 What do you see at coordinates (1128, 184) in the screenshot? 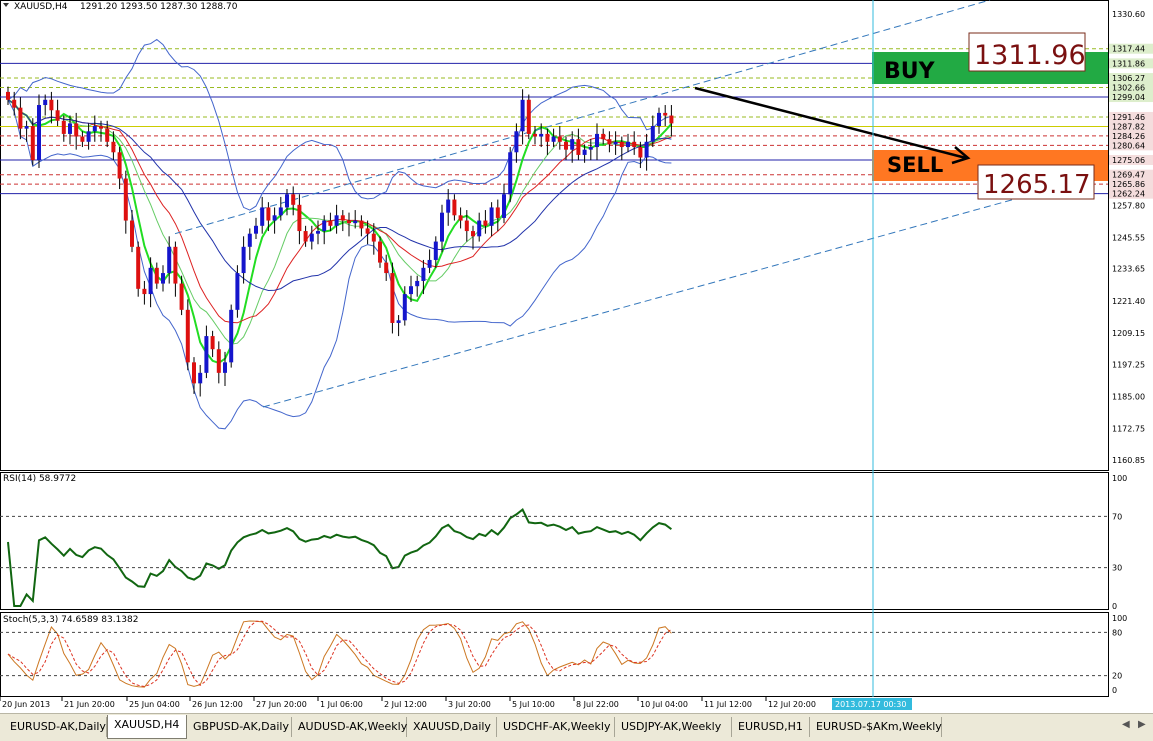
I see `price-tick-label: 1265.86` at bounding box center [1128, 184].